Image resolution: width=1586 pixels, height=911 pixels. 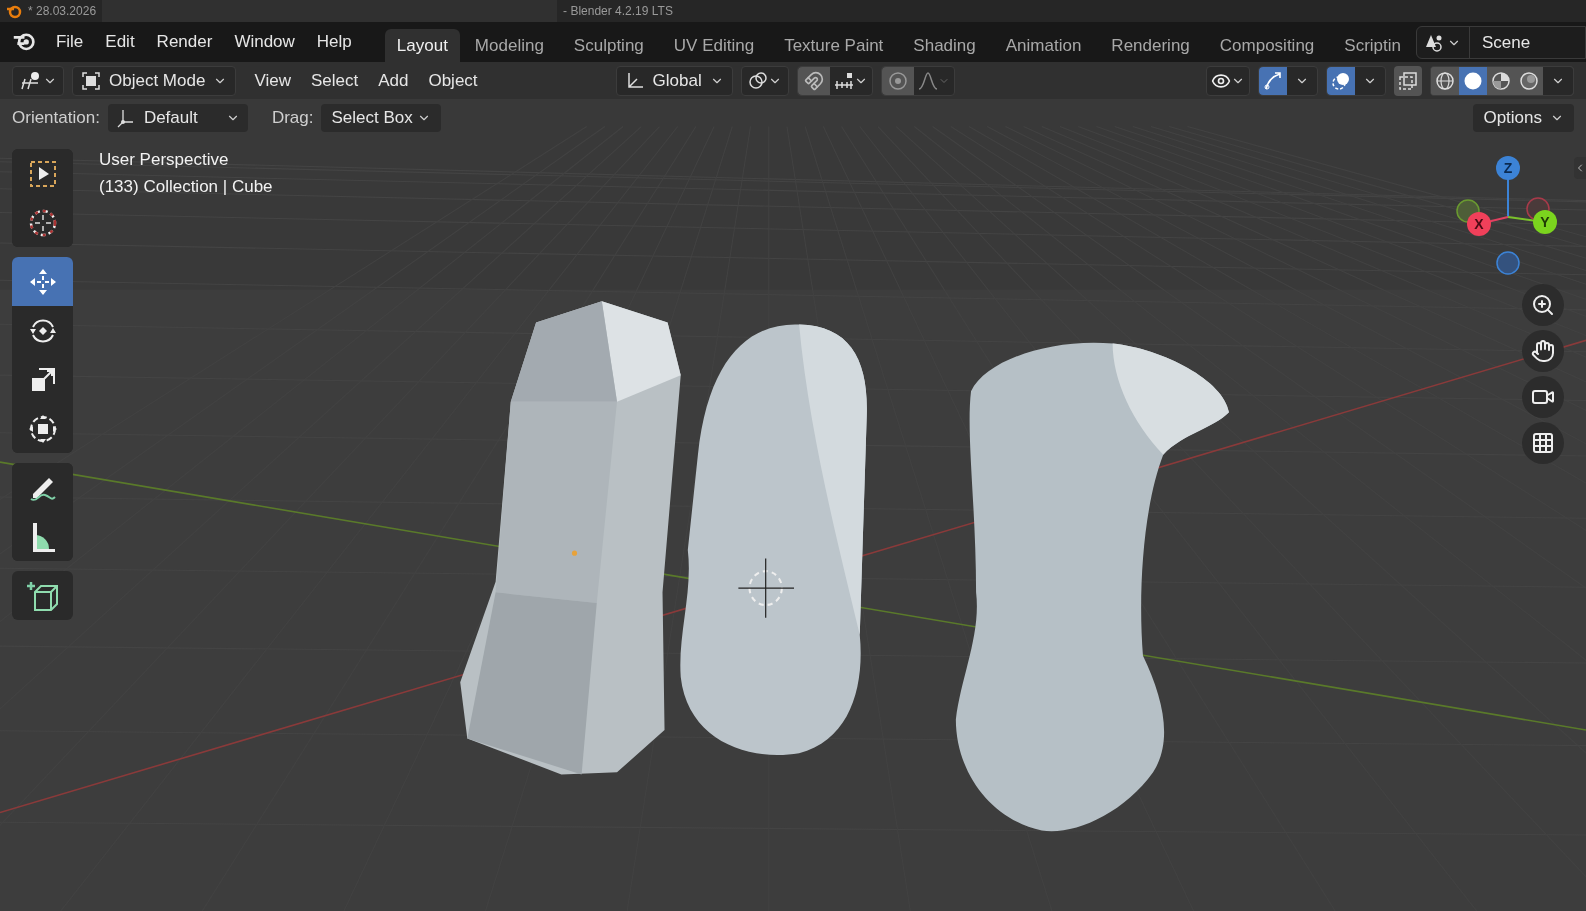 I want to click on workspace-tab: Modeling, so click(x=509, y=45).